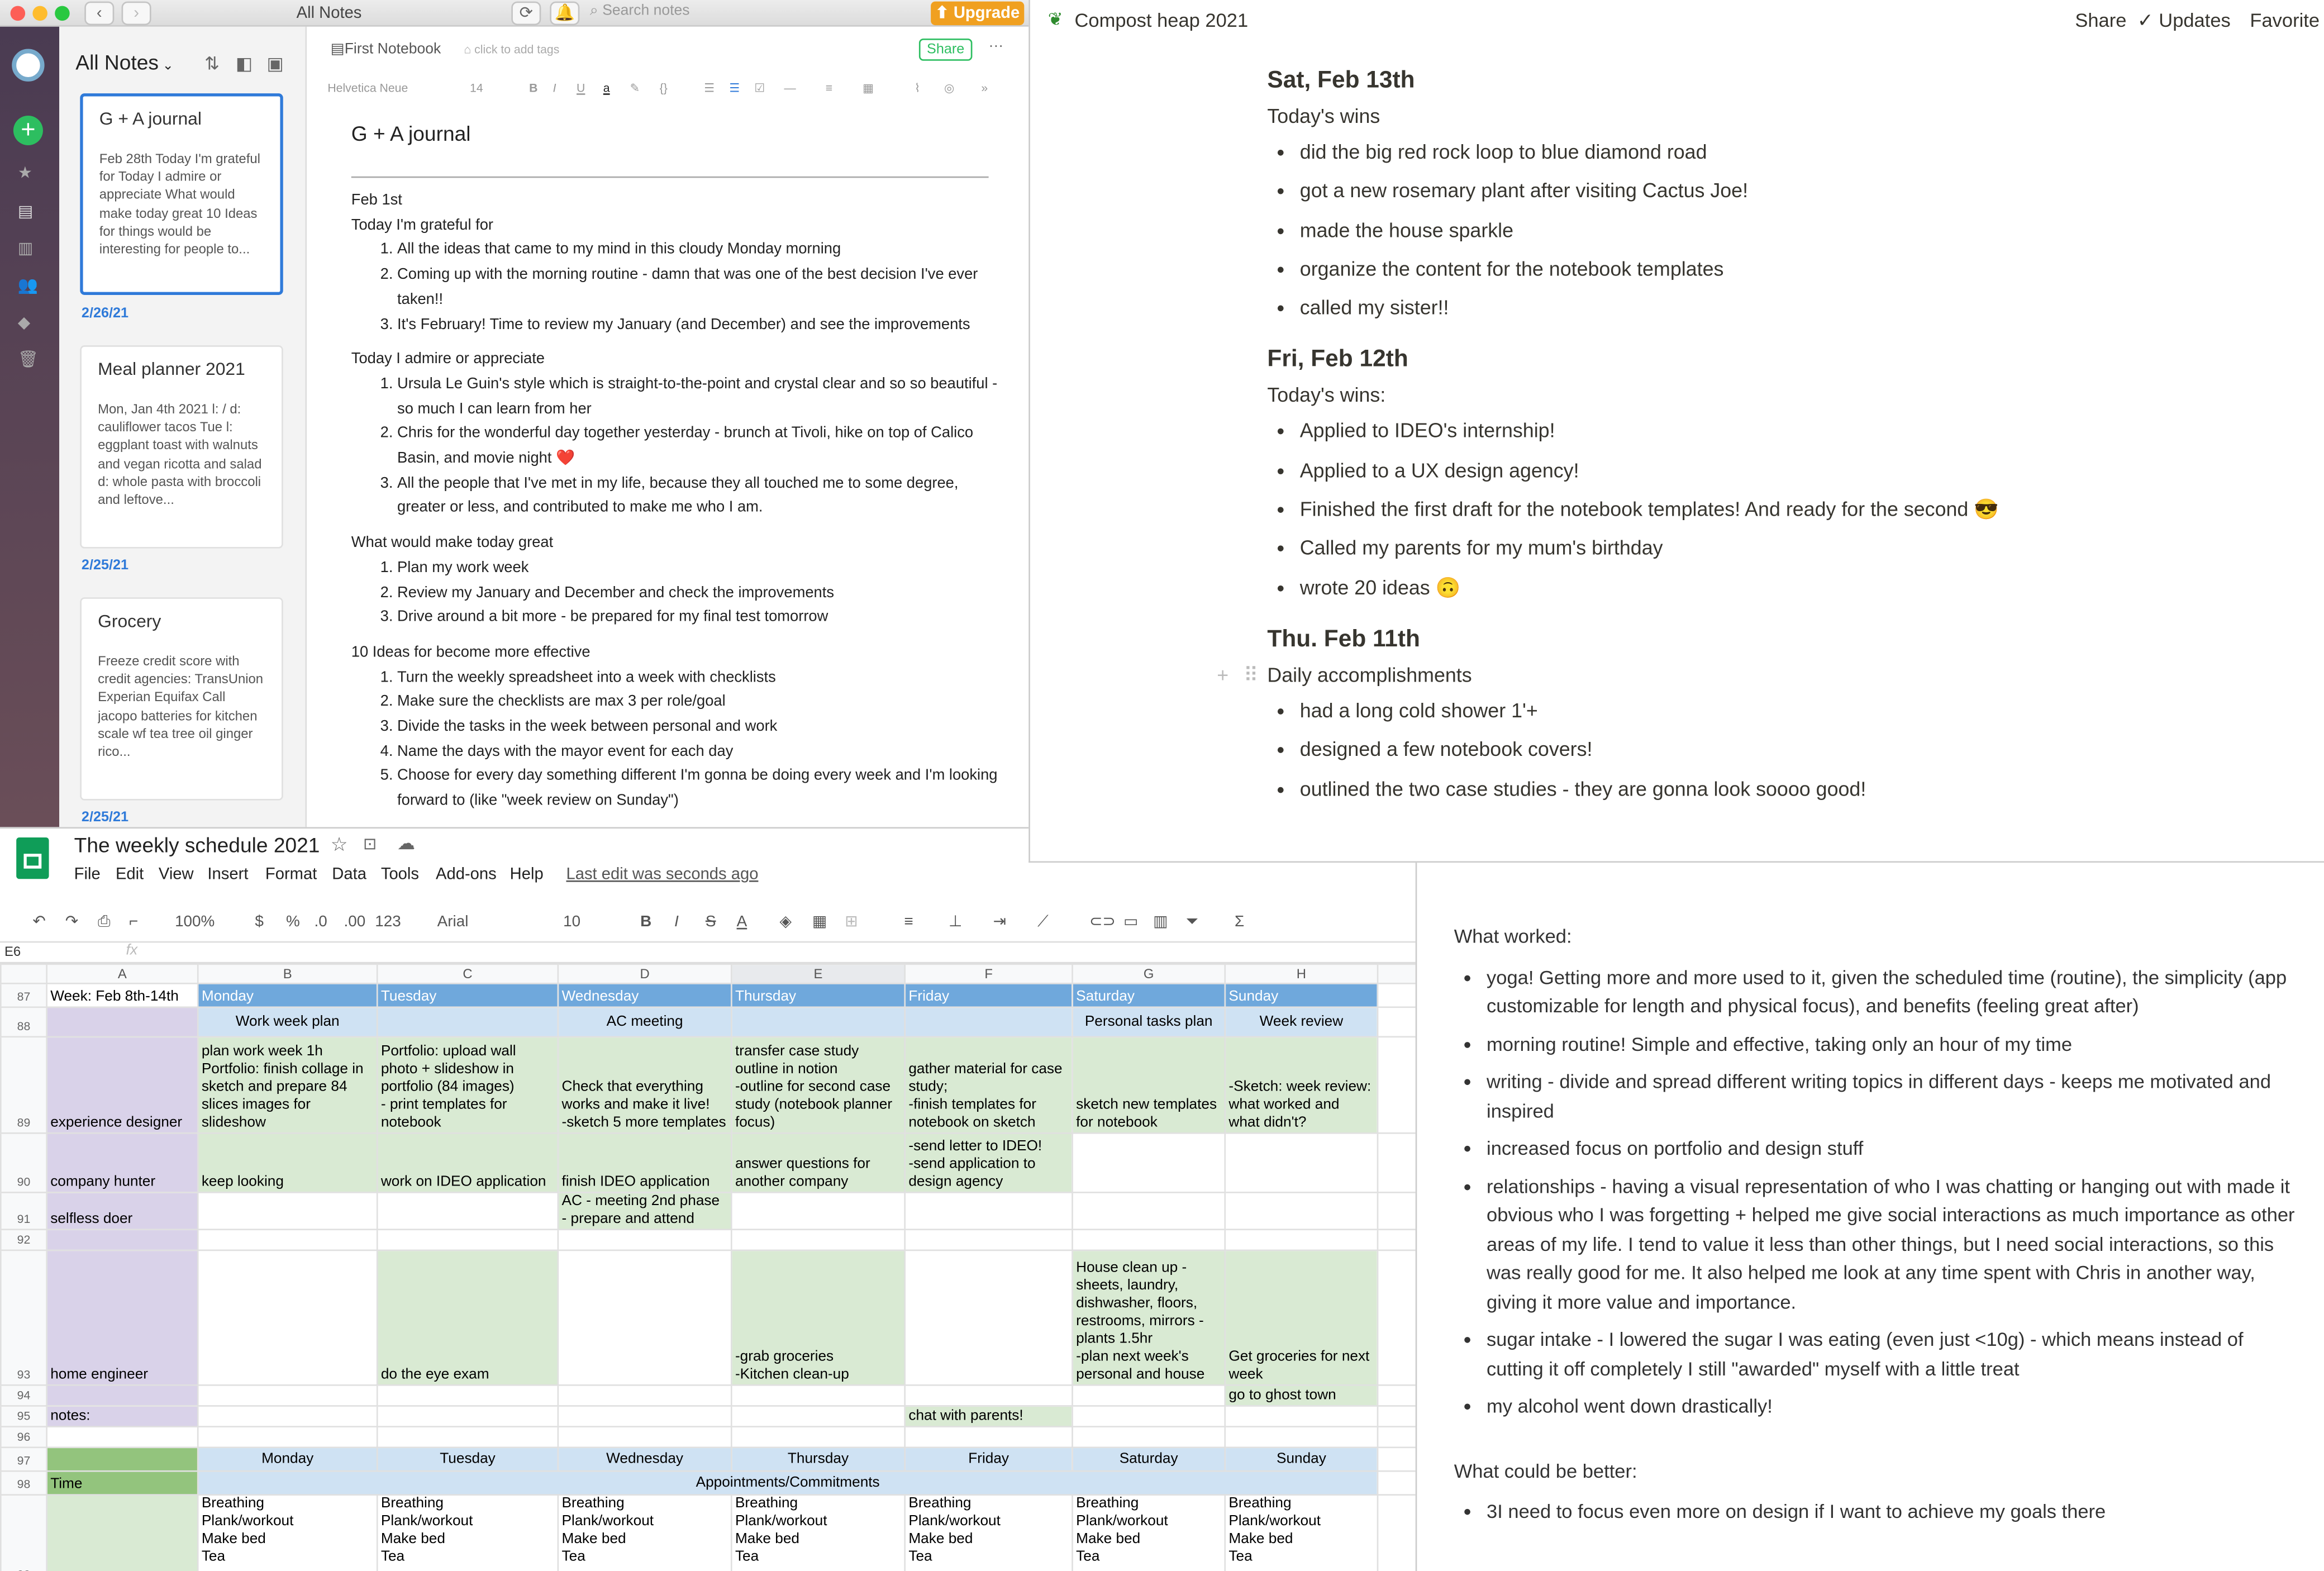 The image size is (2324, 1571). What do you see at coordinates (818, 1460) in the screenshot?
I see `table-cell: Thursday` at bounding box center [818, 1460].